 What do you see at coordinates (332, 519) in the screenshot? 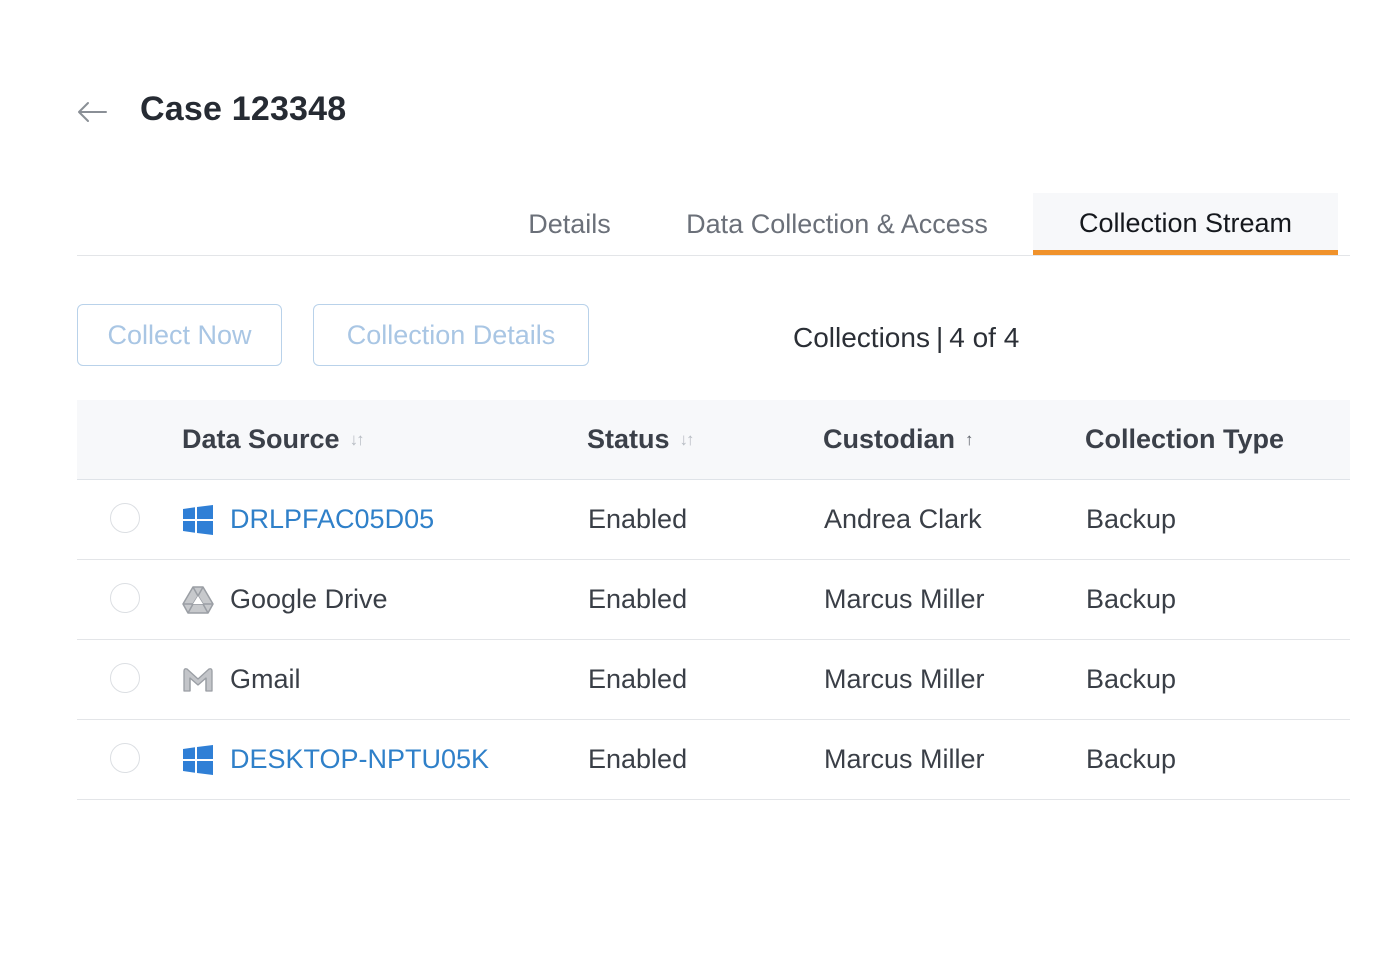
I see `data-source-link: DRLPFAC05D05` at bounding box center [332, 519].